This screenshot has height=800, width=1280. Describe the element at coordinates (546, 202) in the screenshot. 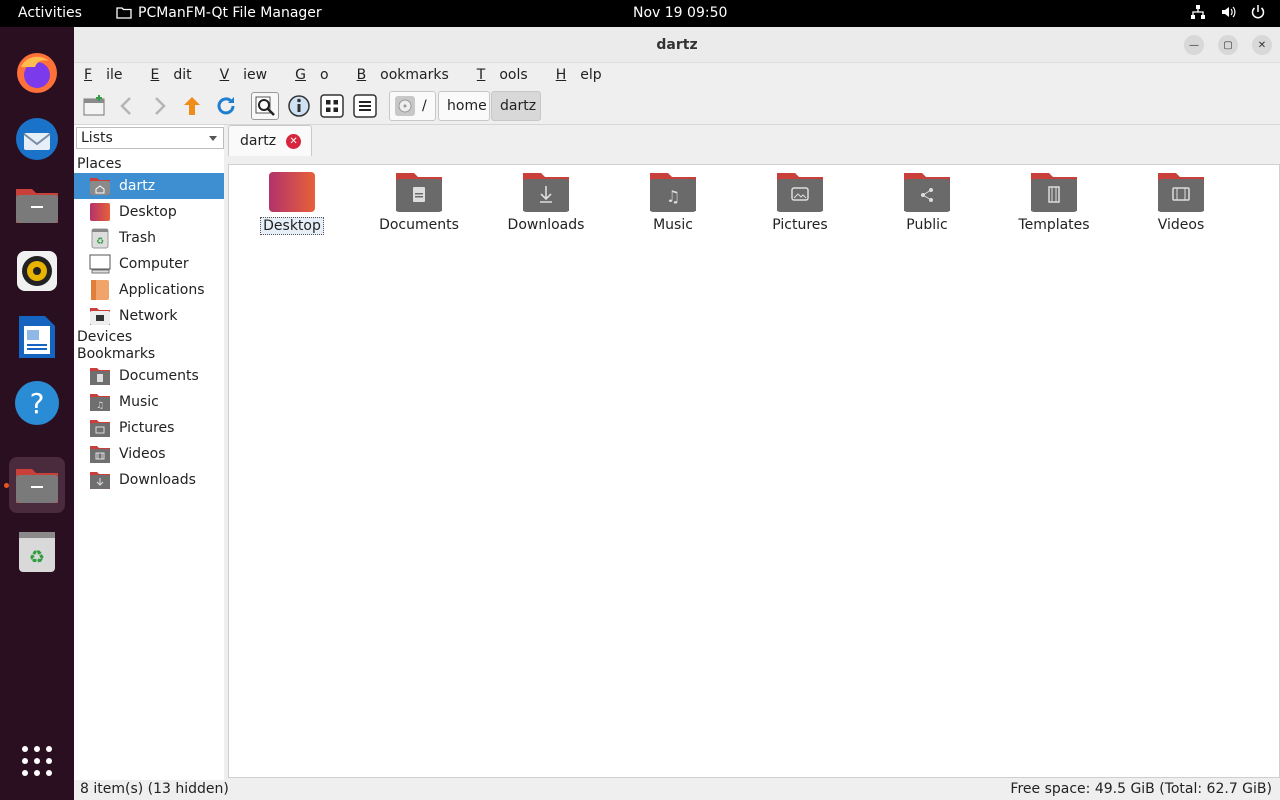

I see `file-item-downloads: Downloads` at that location.